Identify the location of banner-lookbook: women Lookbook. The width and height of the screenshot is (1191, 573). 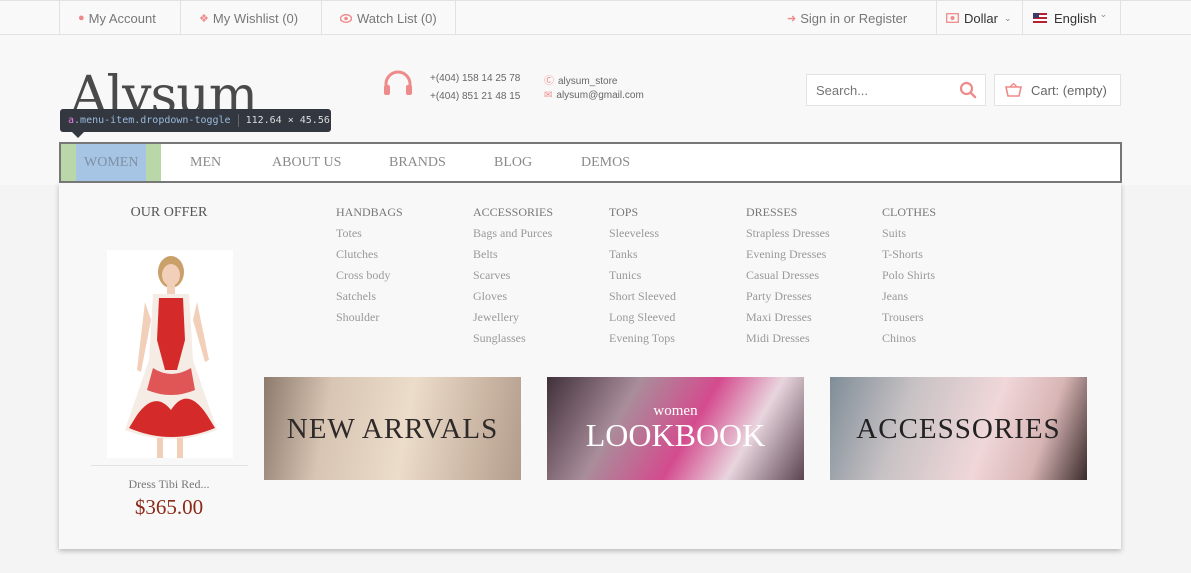
(675, 428).